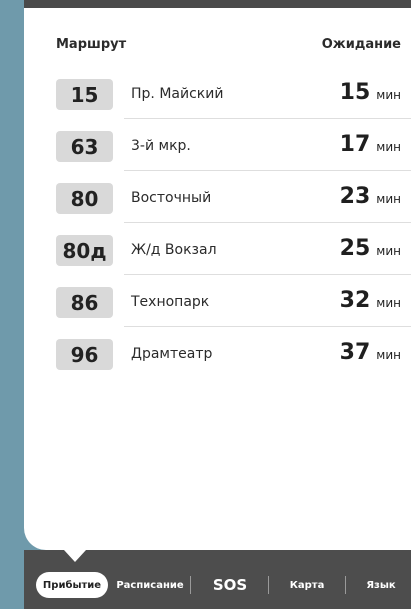 This screenshot has width=411, height=609. I want to click on wait-minutes: 23, so click(355, 196).